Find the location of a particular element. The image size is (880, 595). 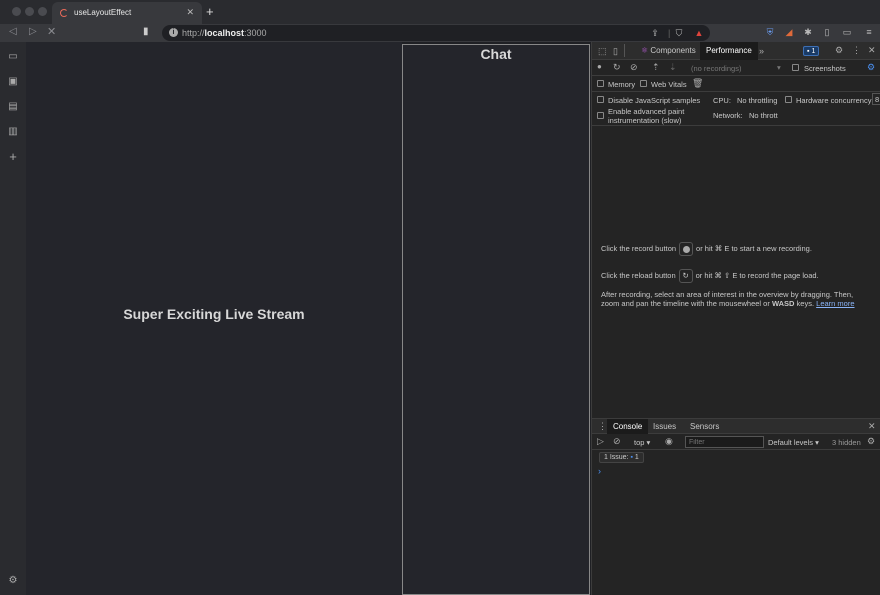

reload-record-icon: ↻ is located at coordinates (617, 67).